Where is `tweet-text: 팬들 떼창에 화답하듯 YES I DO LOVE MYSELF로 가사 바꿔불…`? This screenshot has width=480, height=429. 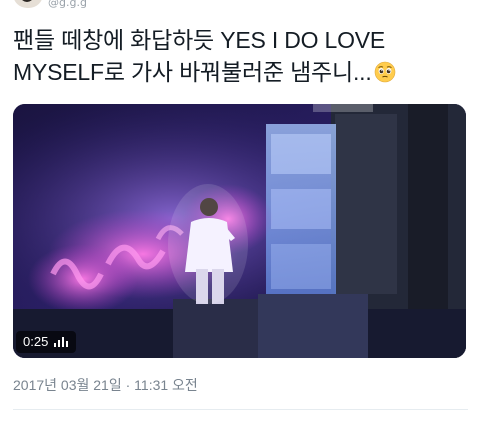 tweet-text: 팬들 떼창에 화답하듯 YES I DO LOVE MYSELF로 가사 바꿔불… is located at coordinates (240, 56).